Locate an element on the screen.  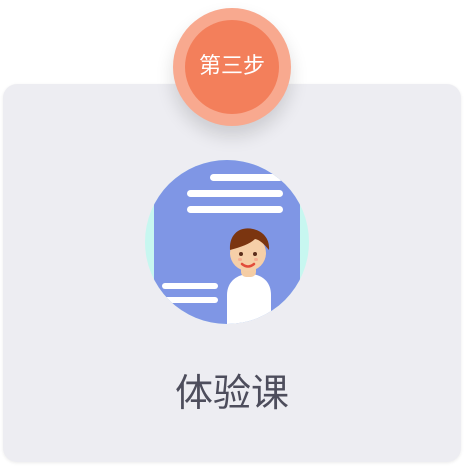
resume-person-icon is located at coordinates (227, 242).